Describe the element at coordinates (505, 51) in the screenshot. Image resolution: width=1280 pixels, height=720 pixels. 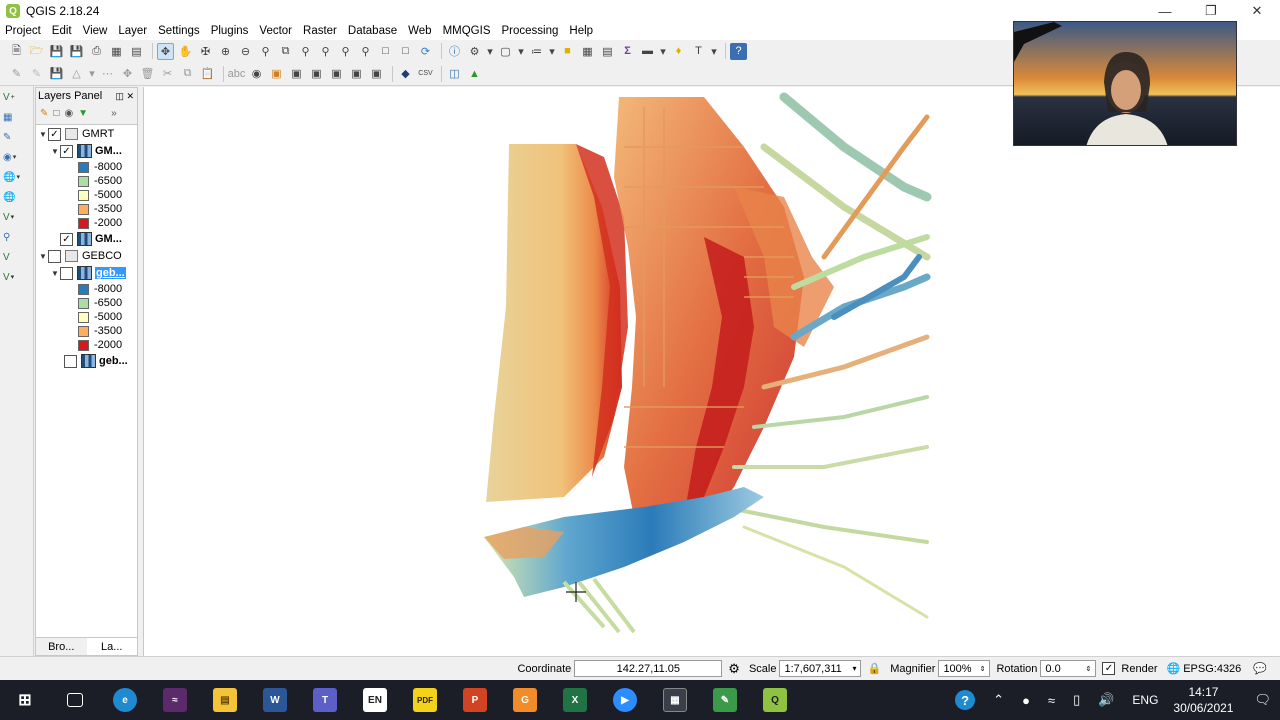
I see `select-features-icon: ▢` at that location.